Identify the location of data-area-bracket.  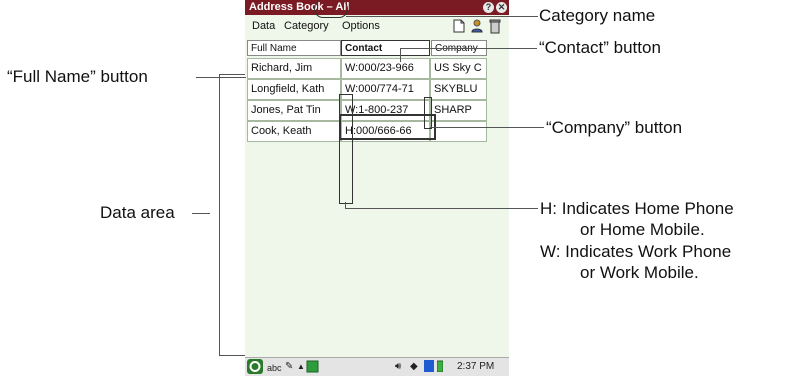
(219, 215).